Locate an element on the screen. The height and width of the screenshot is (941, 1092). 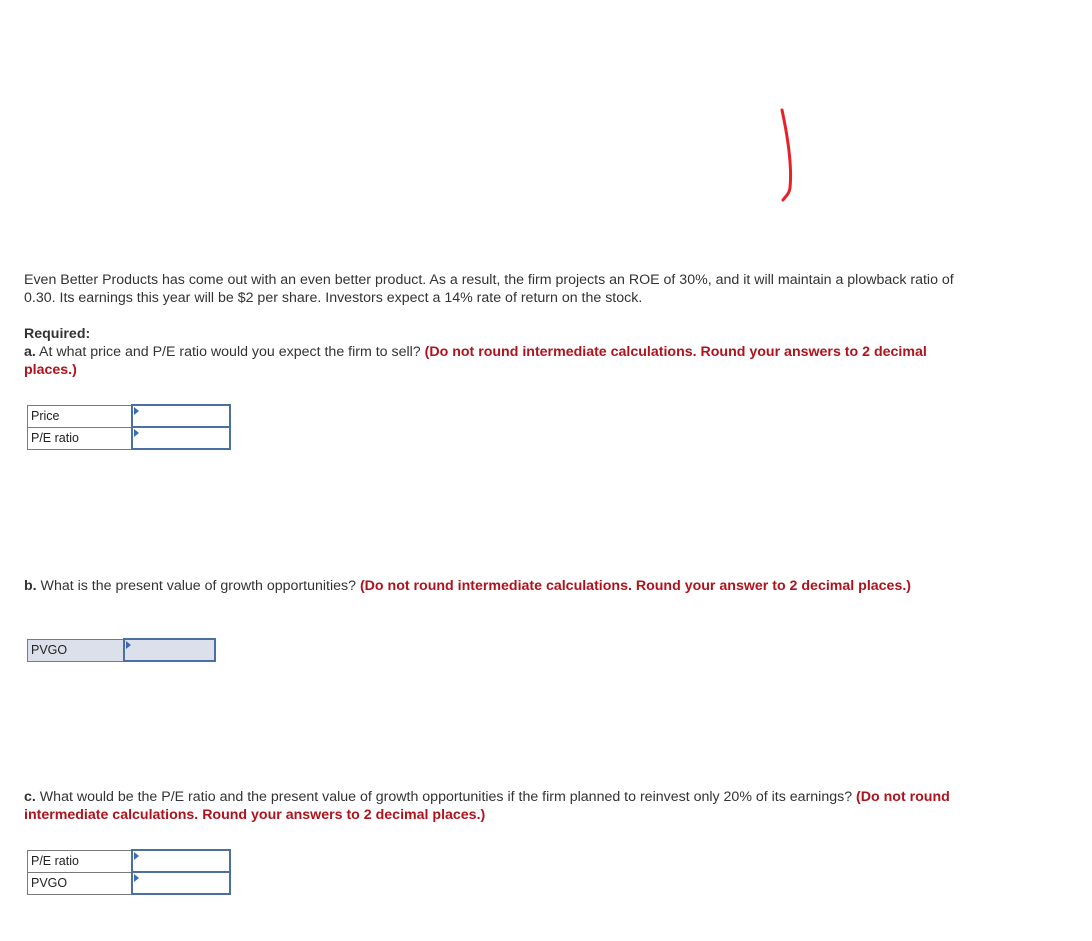
answer-row-pe-ratio: P/E ratio is located at coordinates (129, 438).